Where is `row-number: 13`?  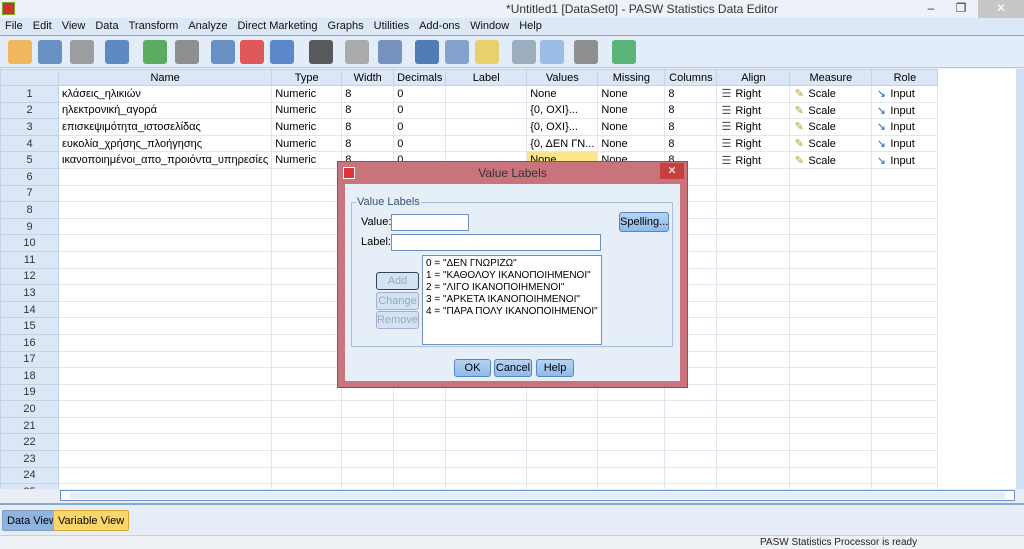
row-number: 13 is located at coordinates (29, 293).